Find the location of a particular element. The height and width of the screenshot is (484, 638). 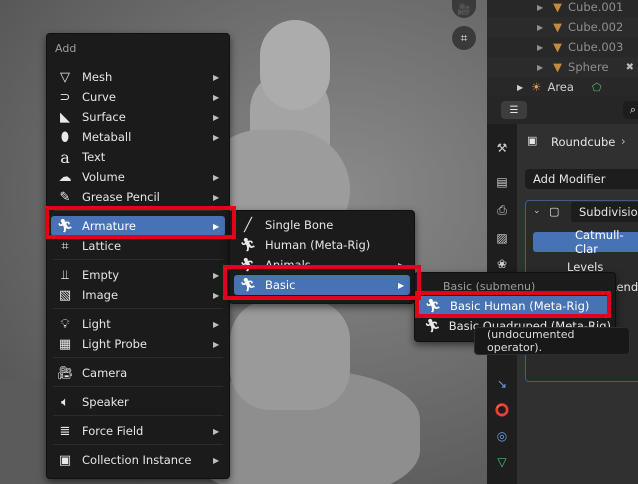

editor-type-icon: ☰ is located at coordinates (514, 110).